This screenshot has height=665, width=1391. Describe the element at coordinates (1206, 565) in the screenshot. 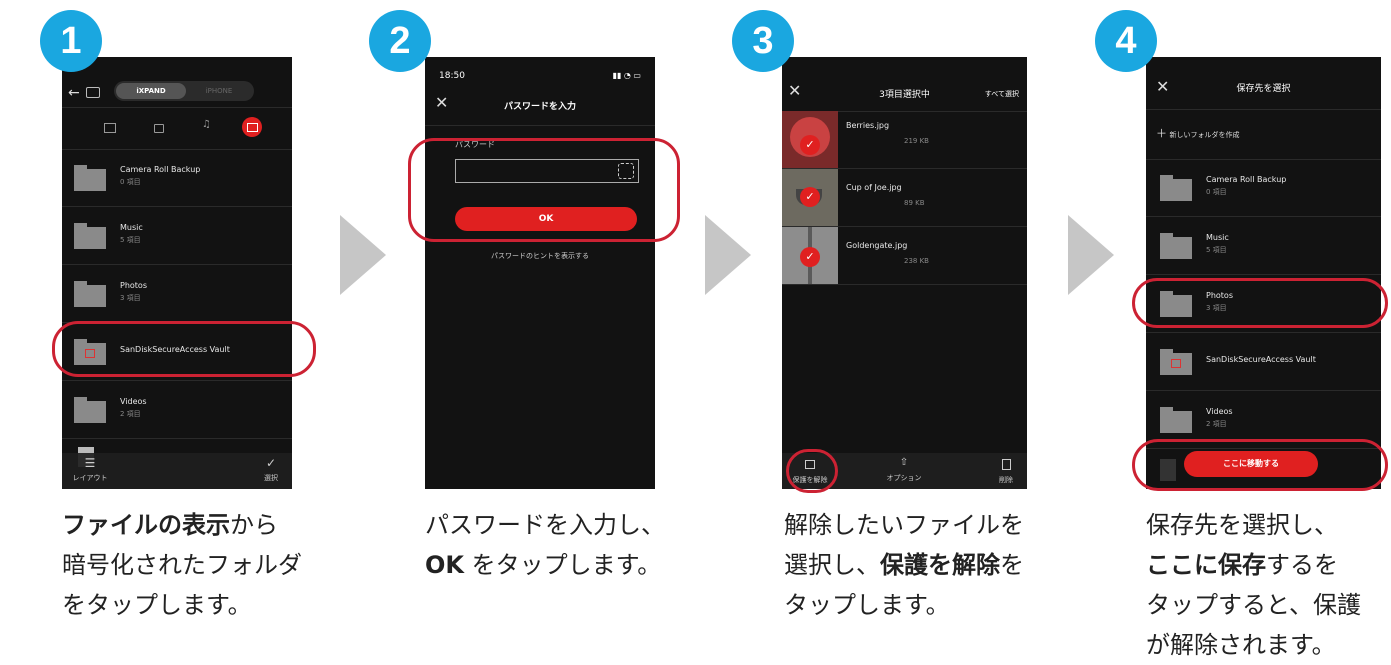

I see `caption-bold: ここに保存` at that location.